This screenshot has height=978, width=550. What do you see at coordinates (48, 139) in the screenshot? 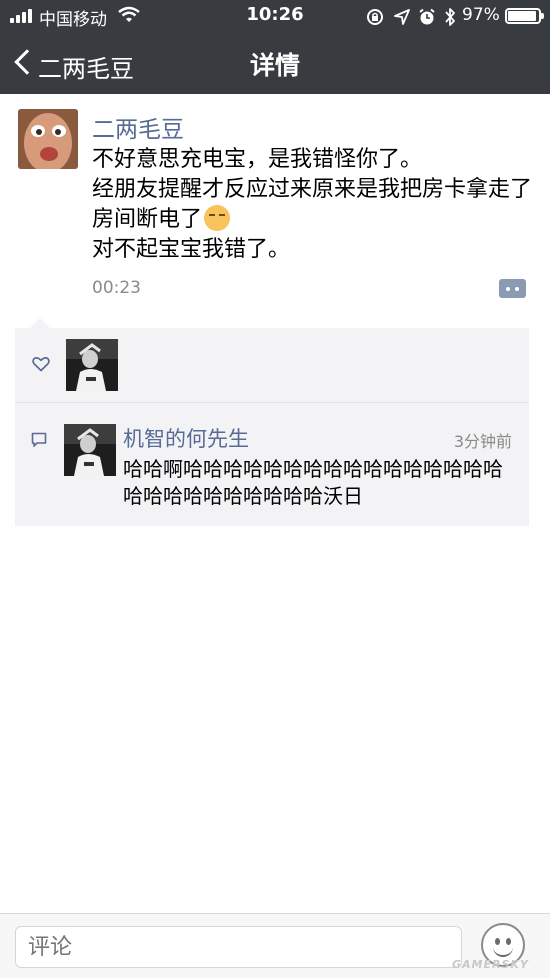
I see `post-author-avatar` at bounding box center [48, 139].